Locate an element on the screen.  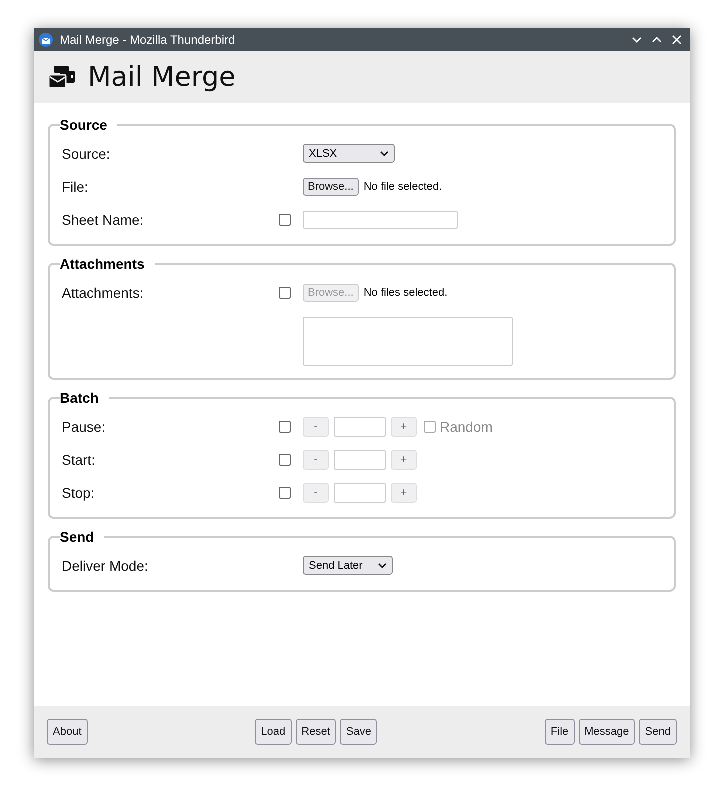
page-title: Mail Merge is located at coordinates (162, 77).